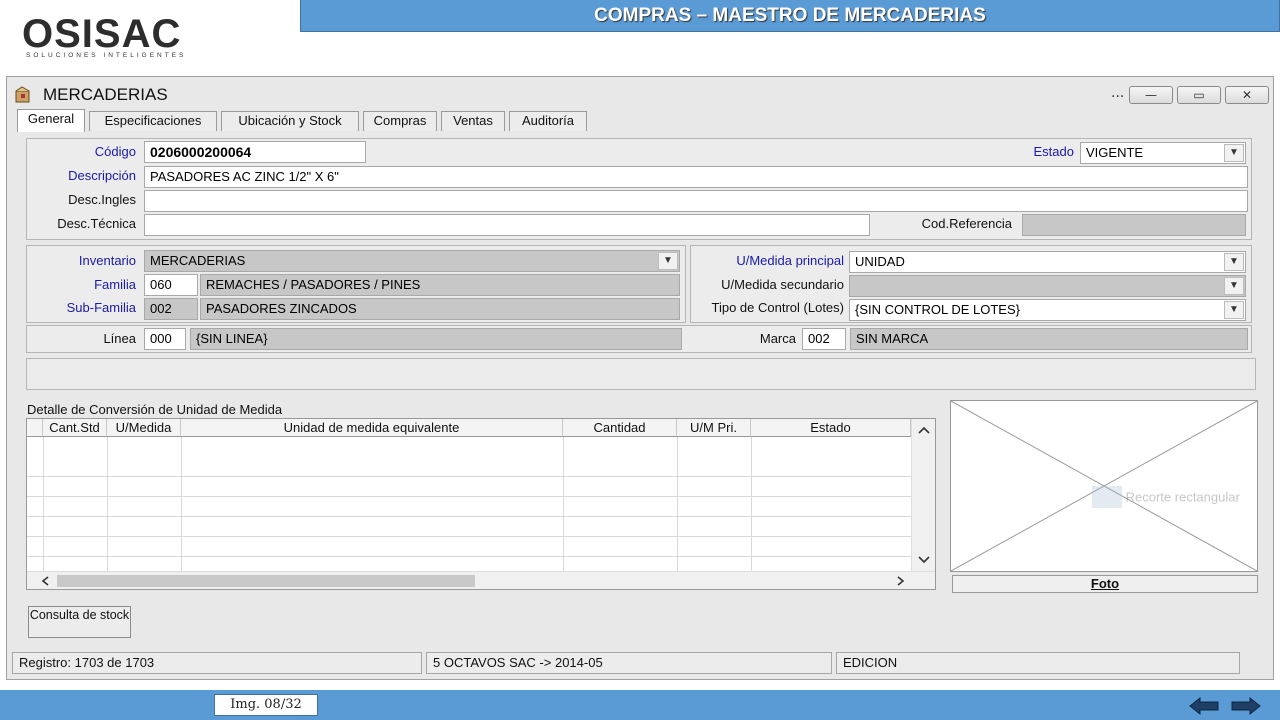 The image size is (1280, 720). What do you see at coordinates (782, 284) in the screenshot?
I see `um-secundario-label: U/Medida secundario` at bounding box center [782, 284].